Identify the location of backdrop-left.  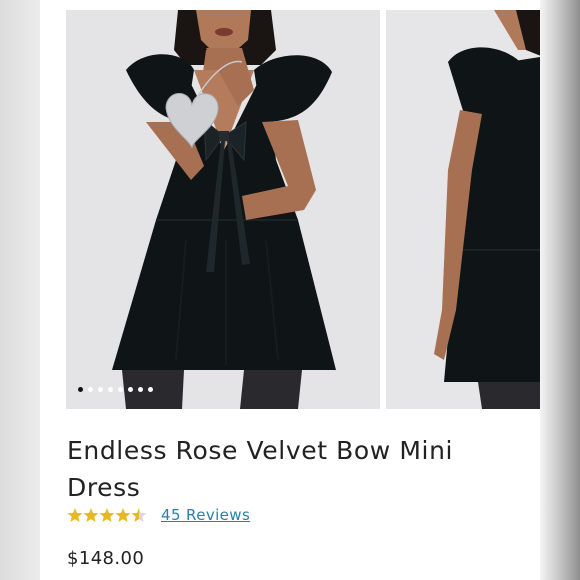
(20, 290).